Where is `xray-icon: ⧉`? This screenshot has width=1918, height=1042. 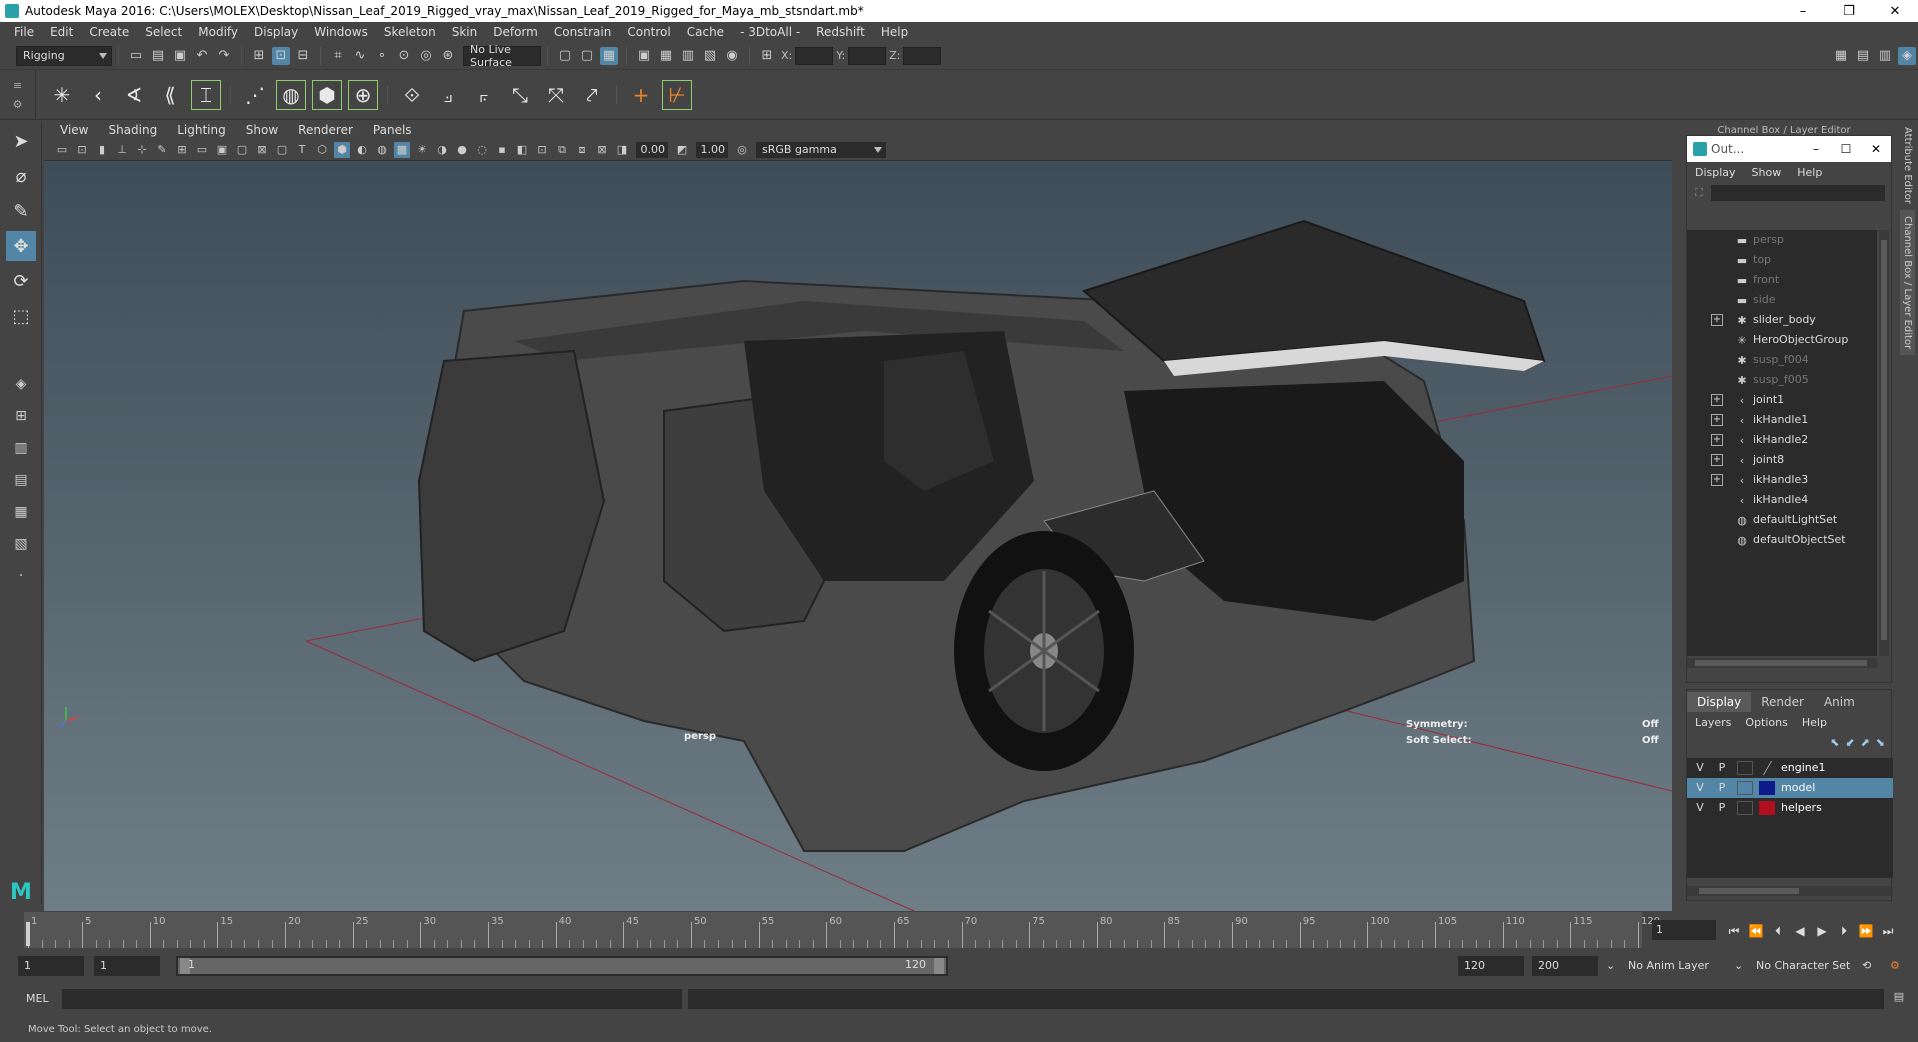
xray-icon: ⧉ is located at coordinates (562, 150).